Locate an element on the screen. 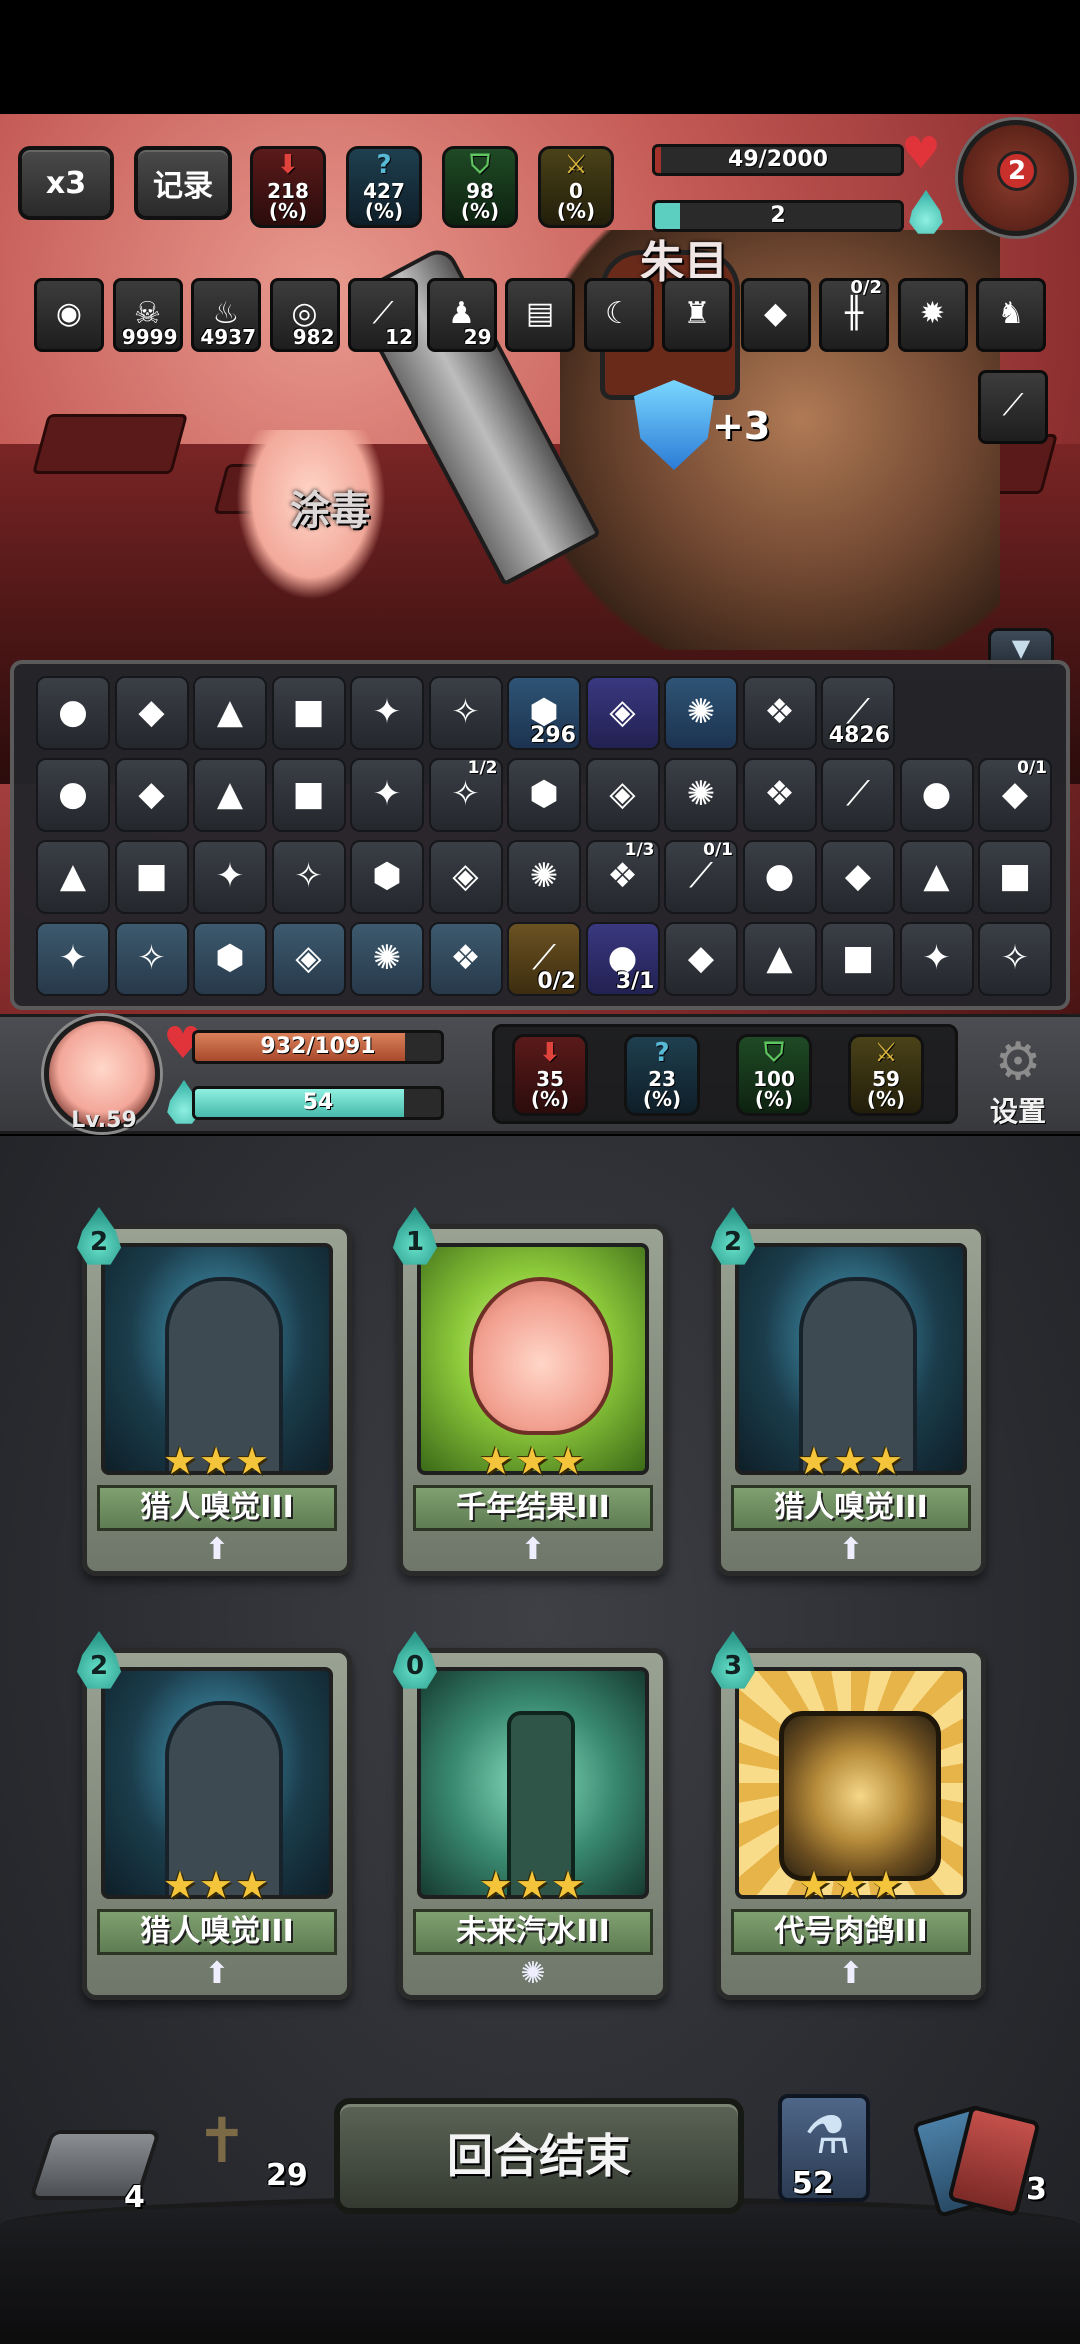 The height and width of the screenshot is (2344, 1080). enemy-stat-value: 0 is located at coordinates (576, 191).